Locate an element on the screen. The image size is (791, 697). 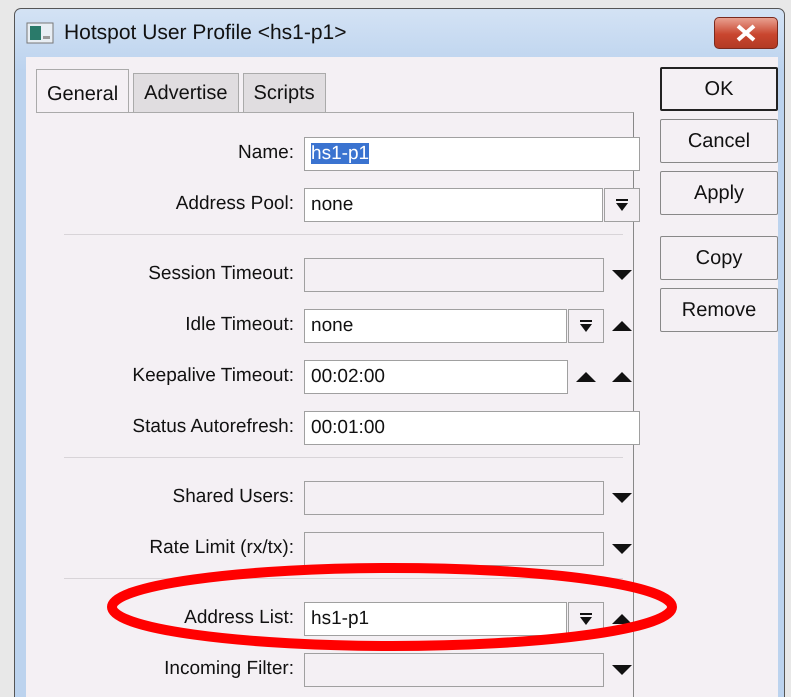
field-label: Incoming Filter: is located at coordinates (229, 669).